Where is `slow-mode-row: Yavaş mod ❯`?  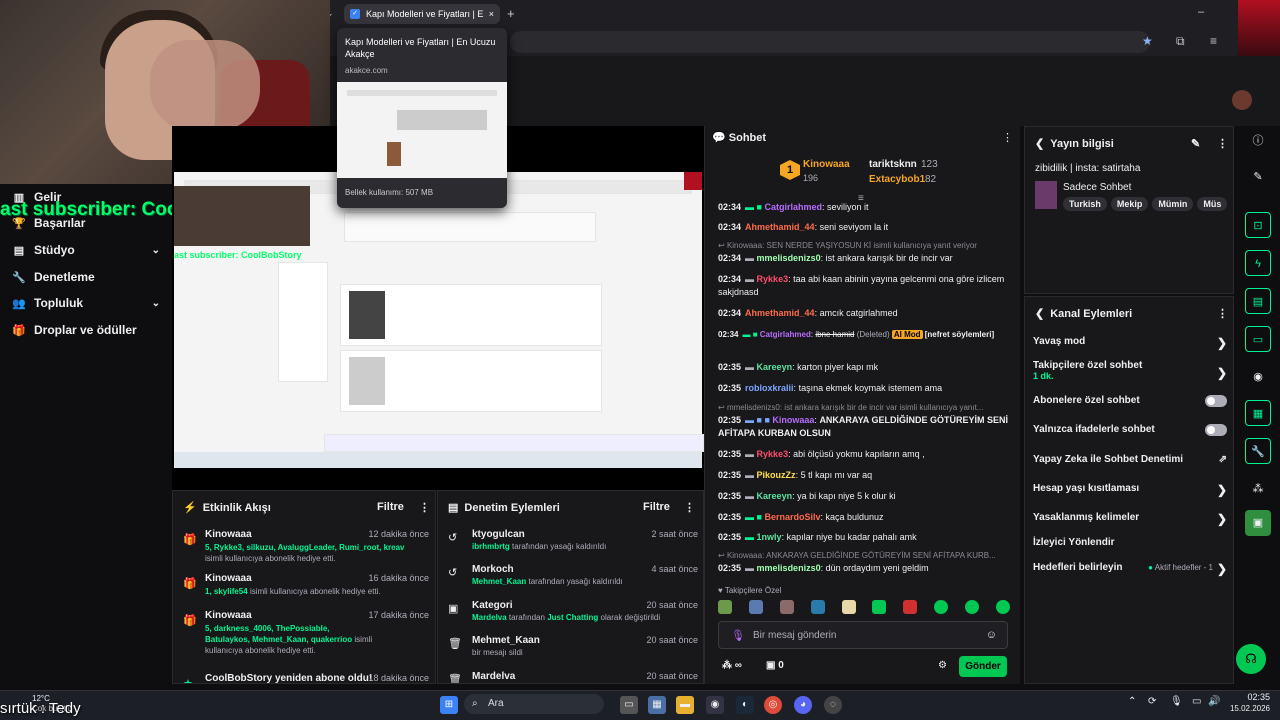
slow-mode-row: Yavaş mod ❯ is located at coordinates (1131, 343).